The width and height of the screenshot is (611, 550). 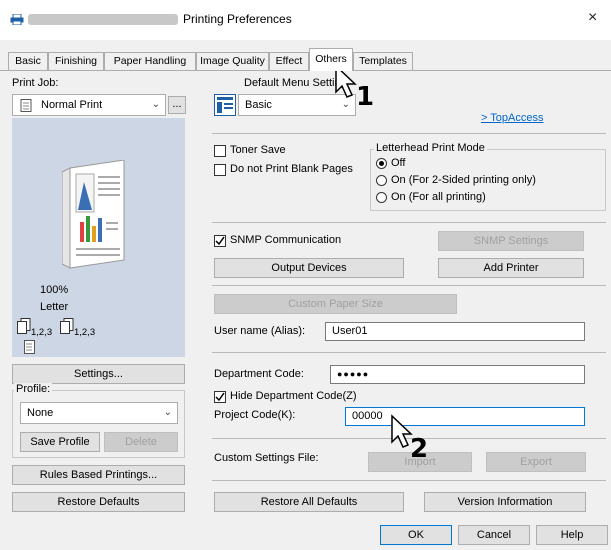 I want to click on no-blank-pages-label: Do not Print Blank Pages, so click(x=291, y=169).